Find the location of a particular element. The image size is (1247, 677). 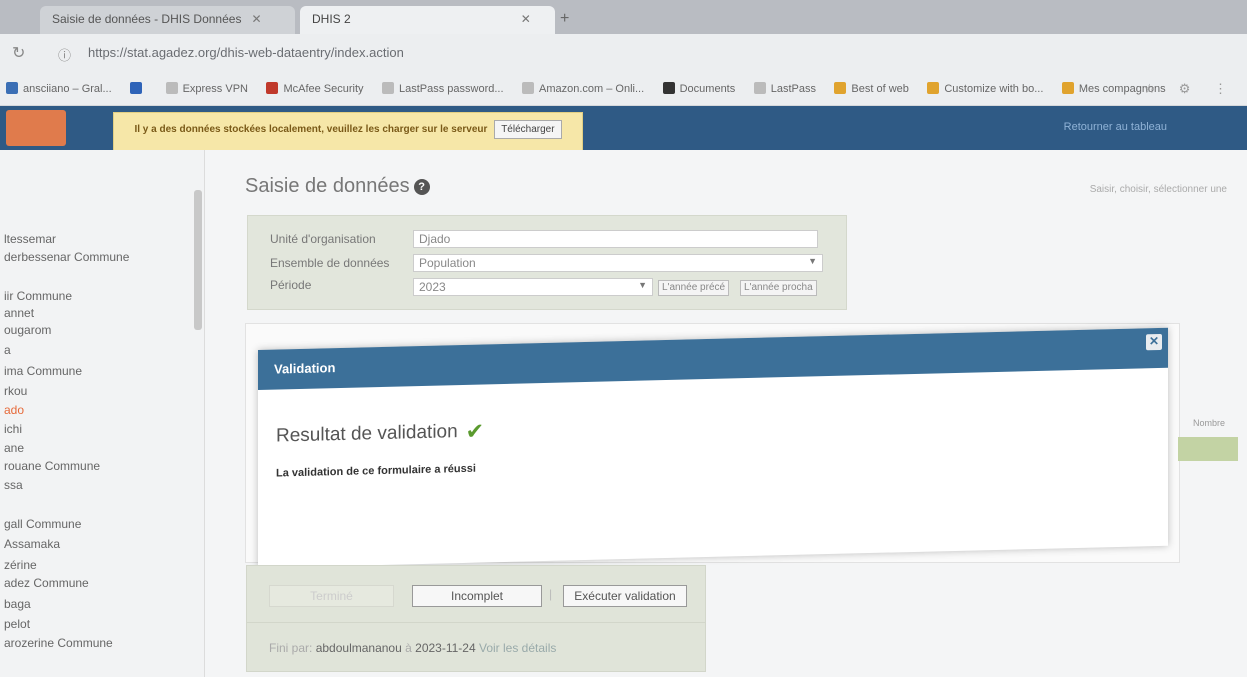

tree-item: ane is located at coordinates (14, 448).